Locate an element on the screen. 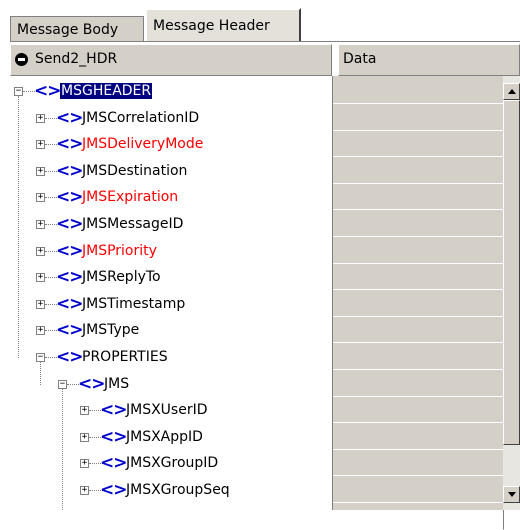  scroll-down-button is located at coordinates (511, 494).